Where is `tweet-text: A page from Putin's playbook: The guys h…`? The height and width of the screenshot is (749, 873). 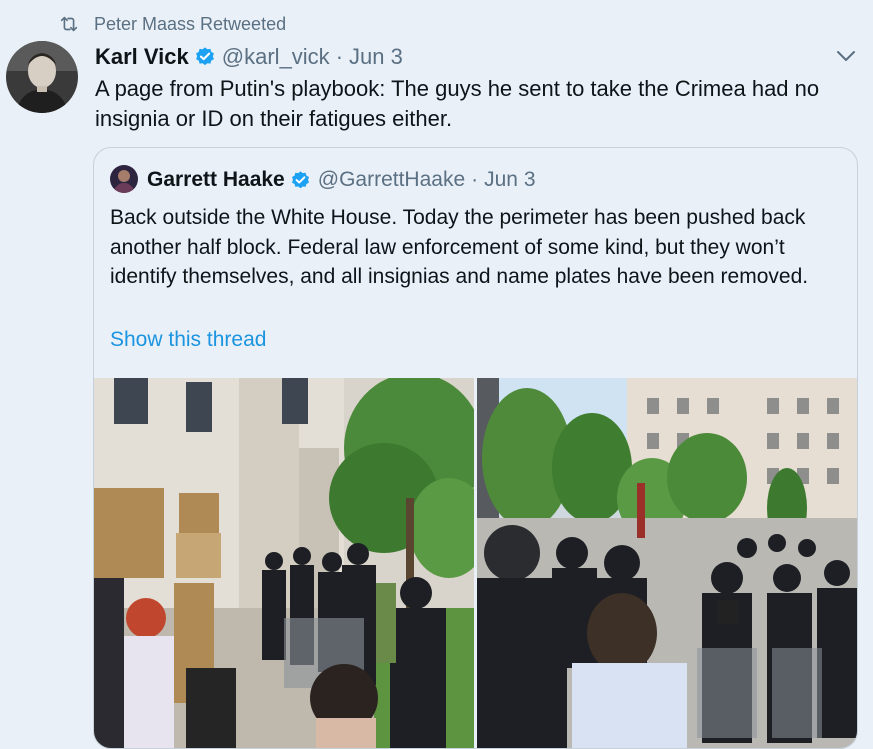 tweet-text: A page from Putin's playbook: The guys h… is located at coordinates (457, 103).